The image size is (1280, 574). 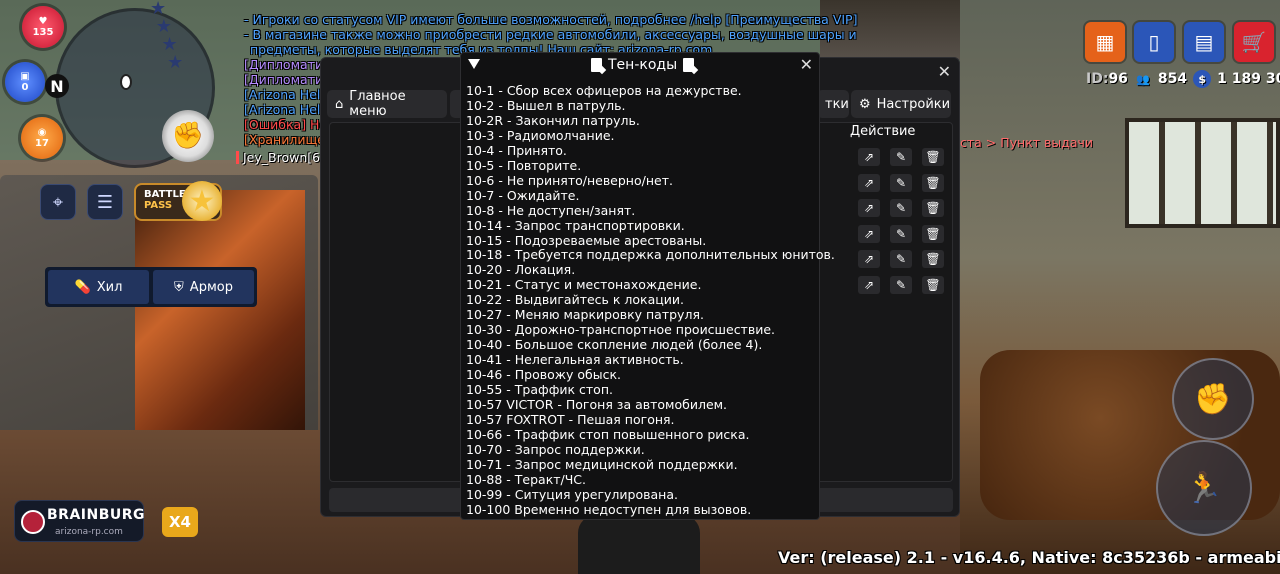 I want to click on armor-button: ⛨ Армор, so click(x=203, y=287).